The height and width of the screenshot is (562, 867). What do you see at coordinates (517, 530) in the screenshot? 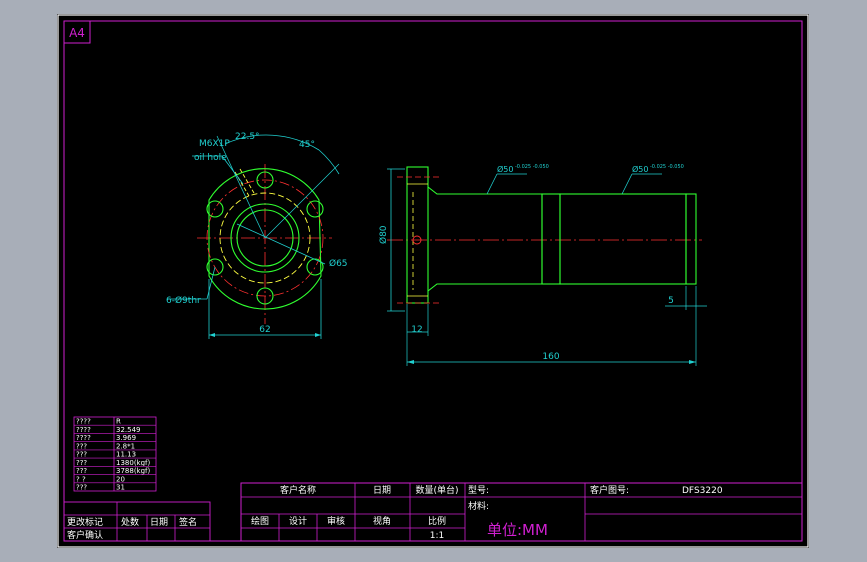
I see `unit-label: 单位:MM` at bounding box center [517, 530].